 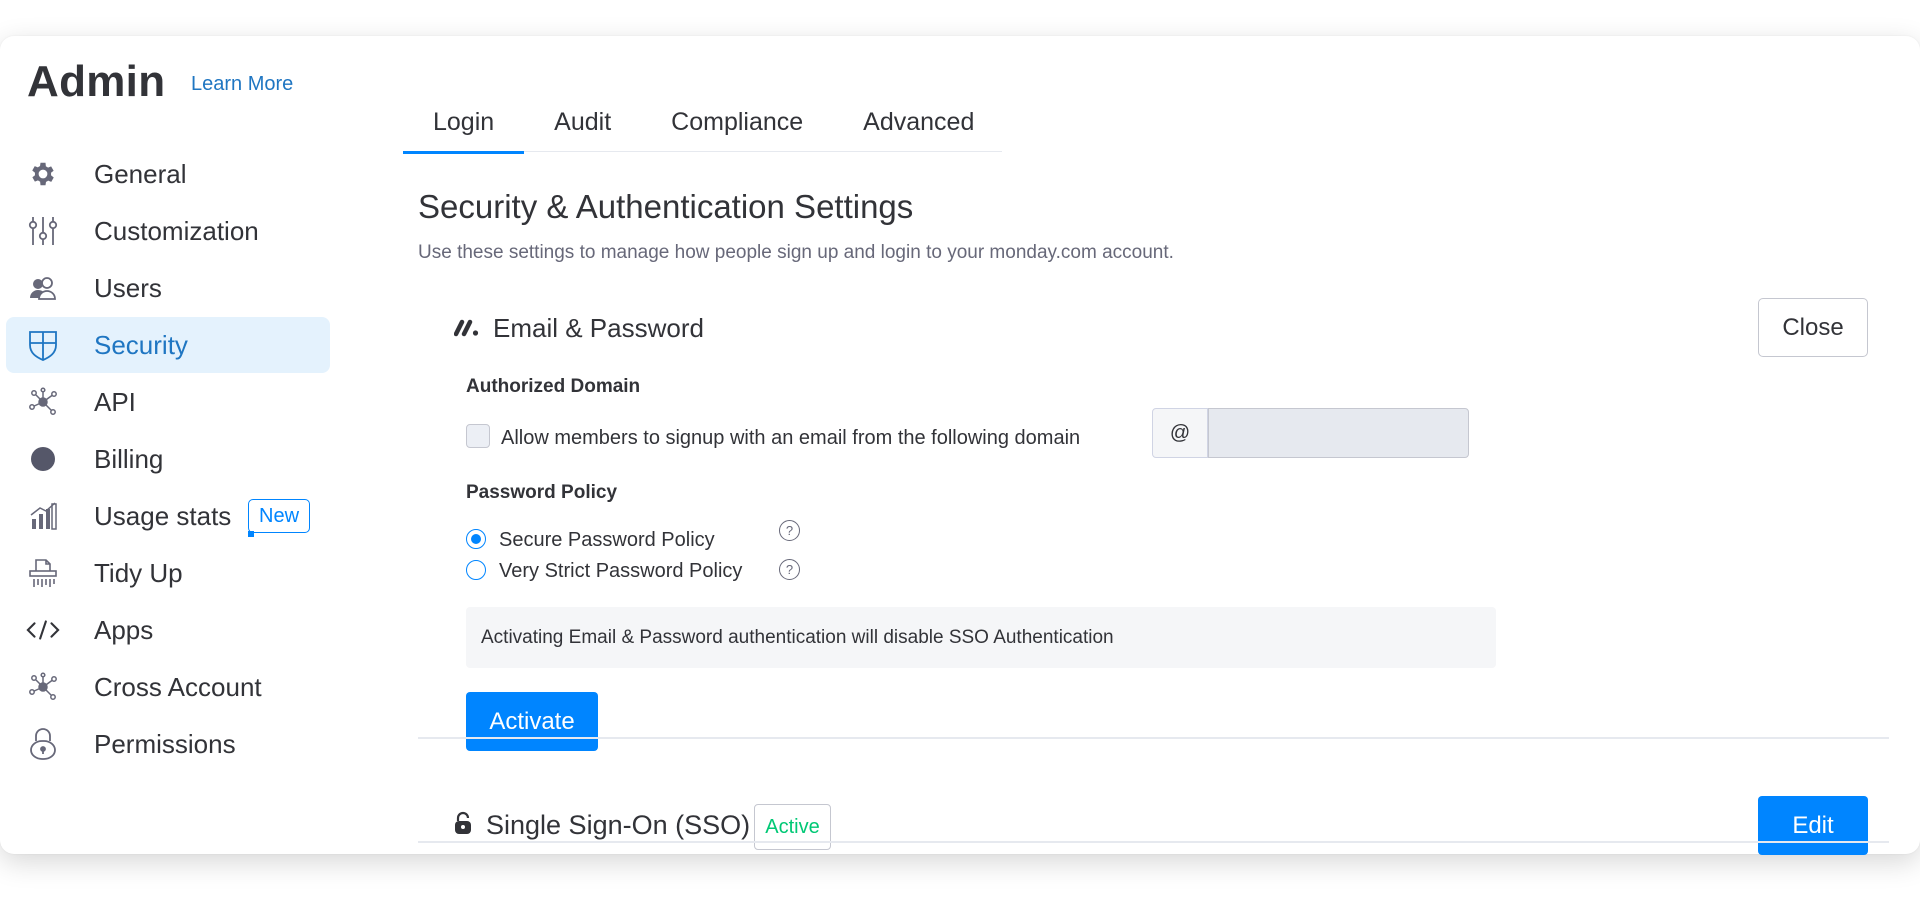 I want to click on shield-icon, so click(x=43, y=345).